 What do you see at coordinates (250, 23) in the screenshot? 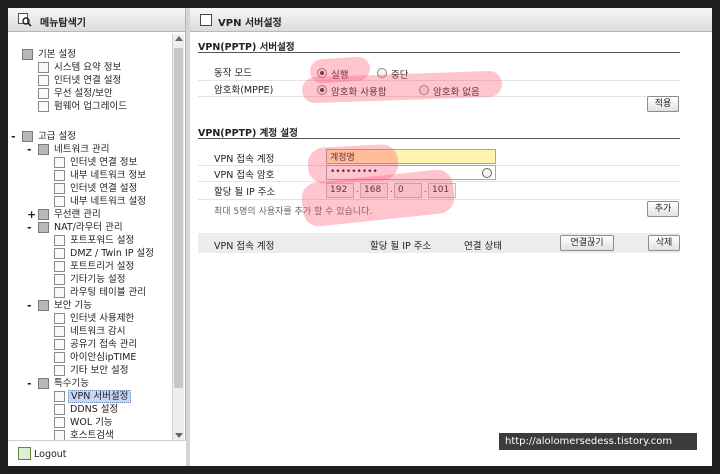
I see `page-title: VPN 서버설정` at bounding box center [250, 23].